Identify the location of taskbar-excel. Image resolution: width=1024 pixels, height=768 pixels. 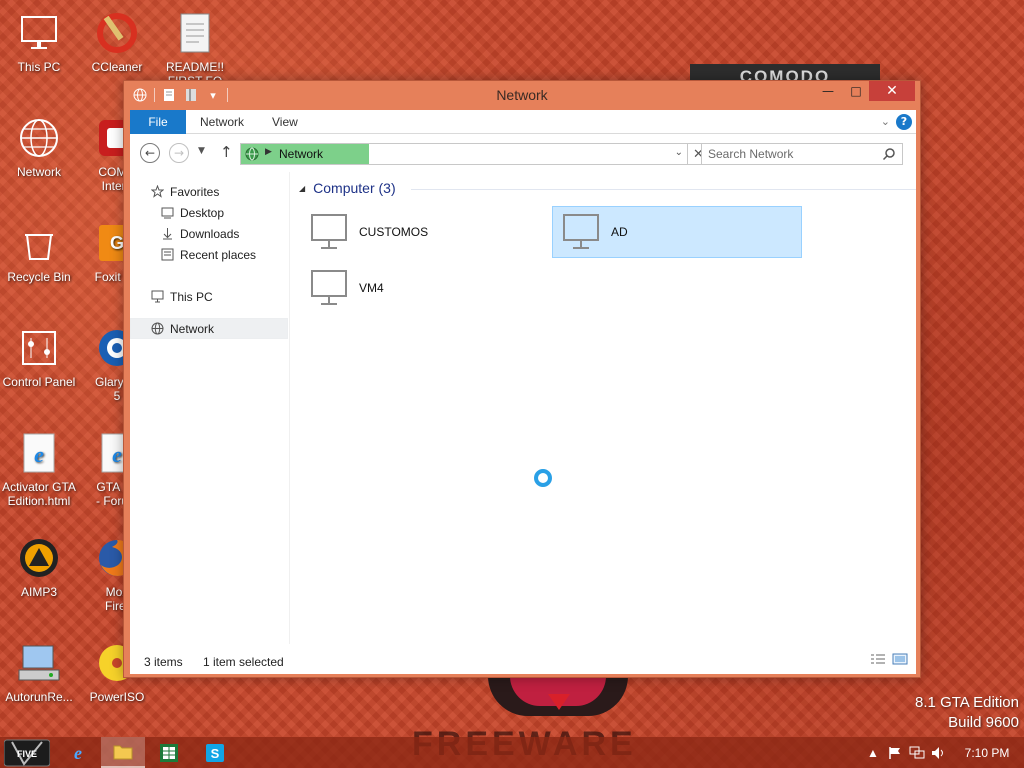
(169, 752).